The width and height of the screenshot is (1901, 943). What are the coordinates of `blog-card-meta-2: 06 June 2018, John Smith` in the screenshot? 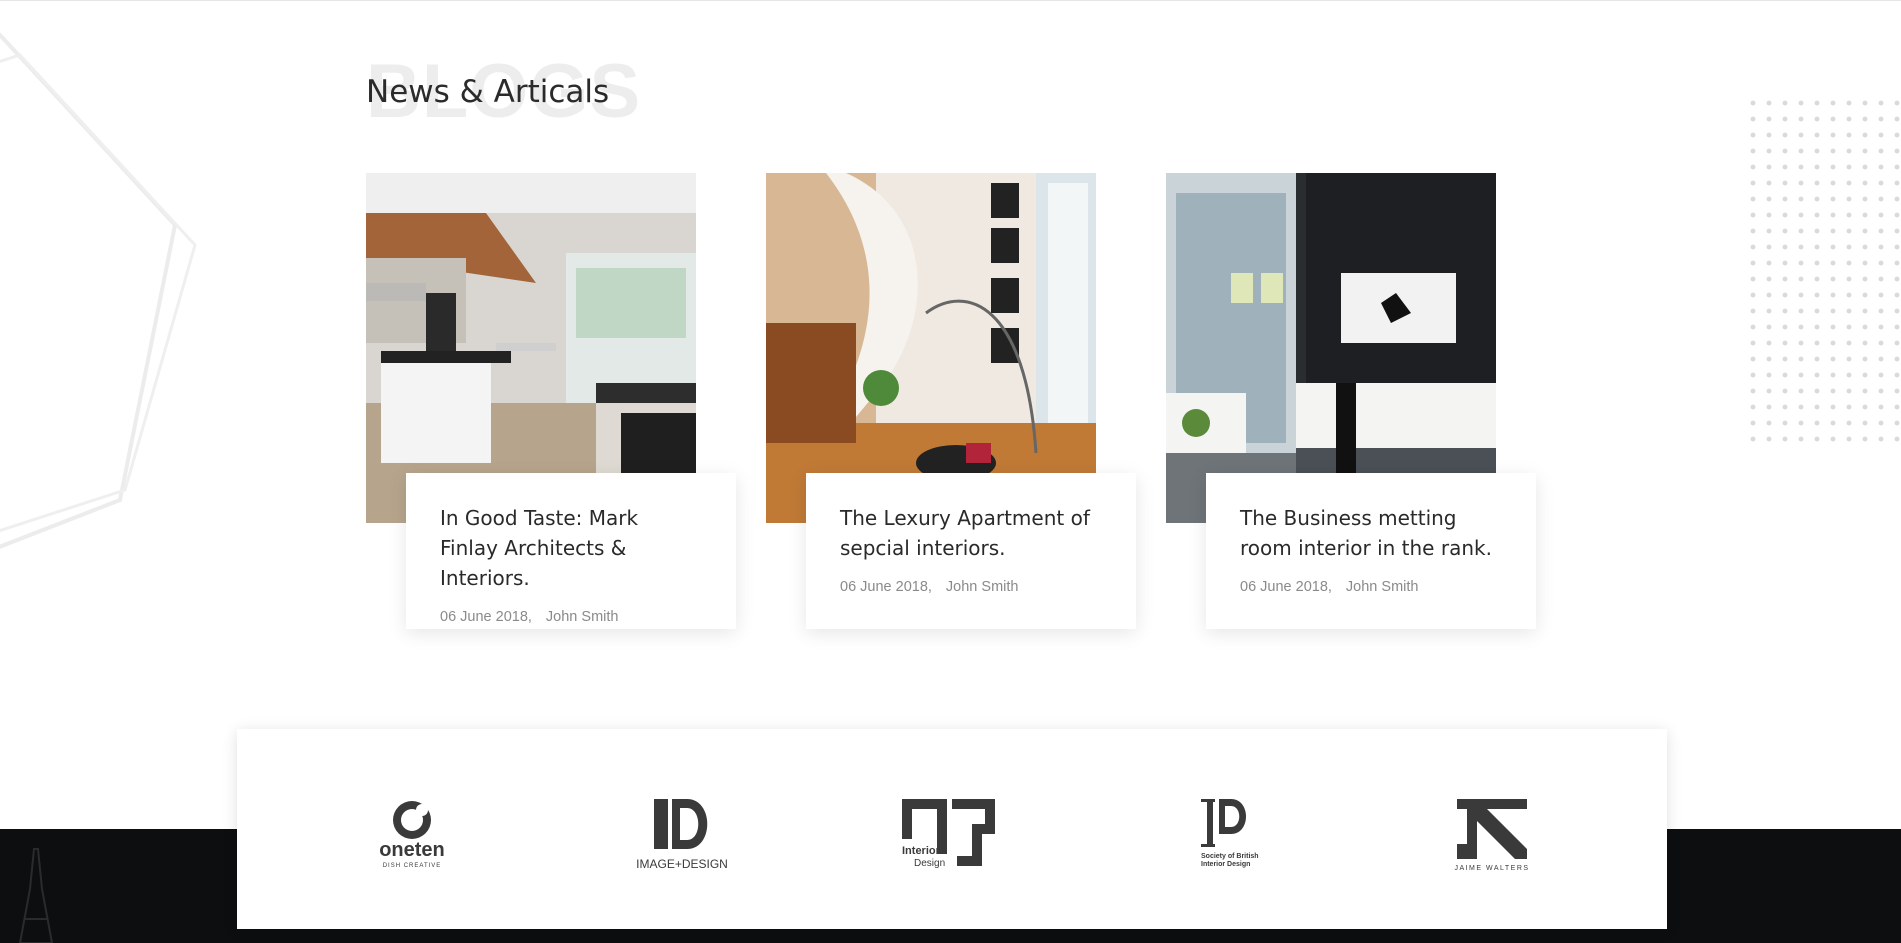 It's located at (971, 587).